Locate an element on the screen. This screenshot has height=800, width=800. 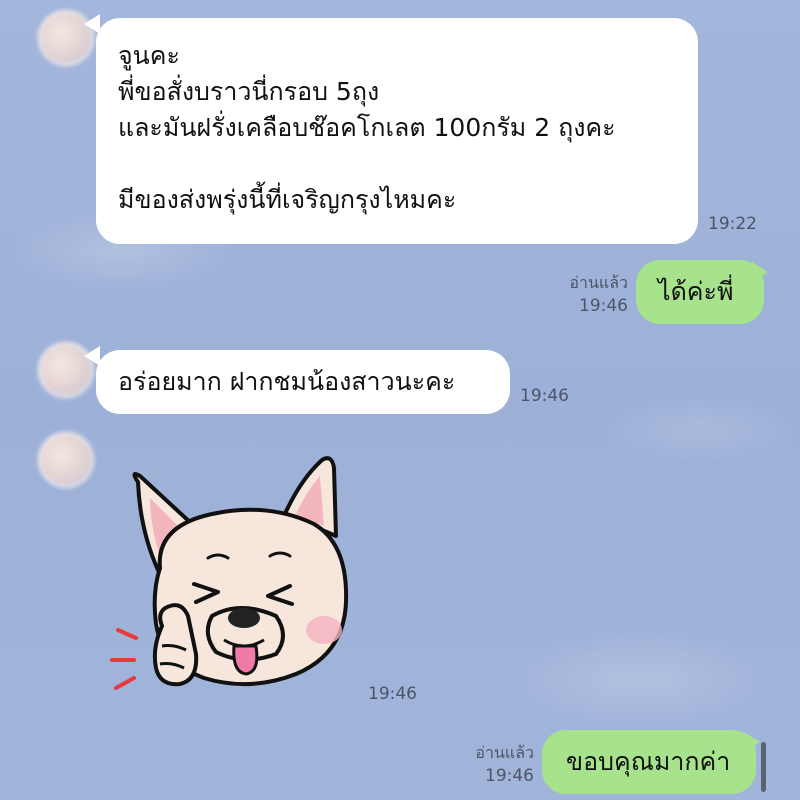
contact-avatar is located at coordinates (66, 460).